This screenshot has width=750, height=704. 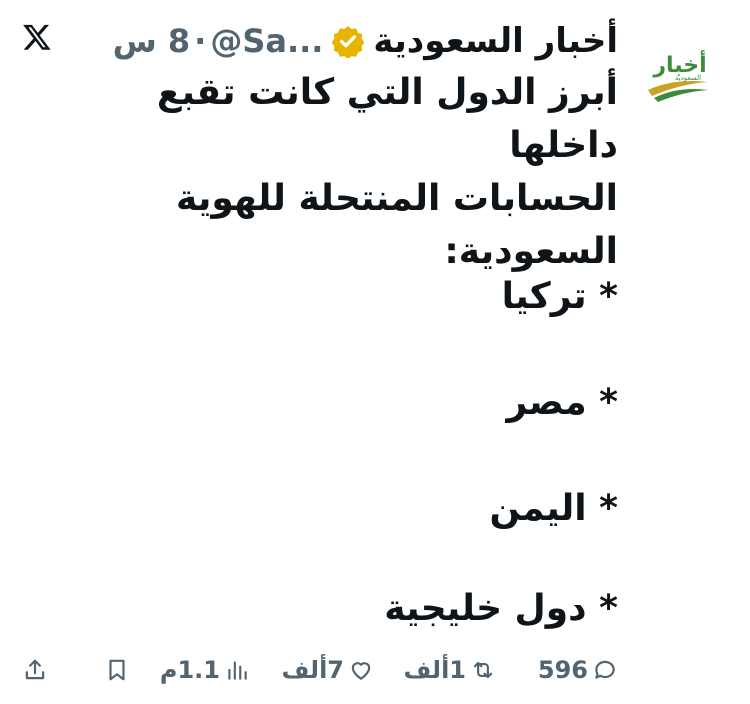 What do you see at coordinates (312, 670) in the screenshot?
I see `like-count: 7ألف` at bounding box center [312, 670].